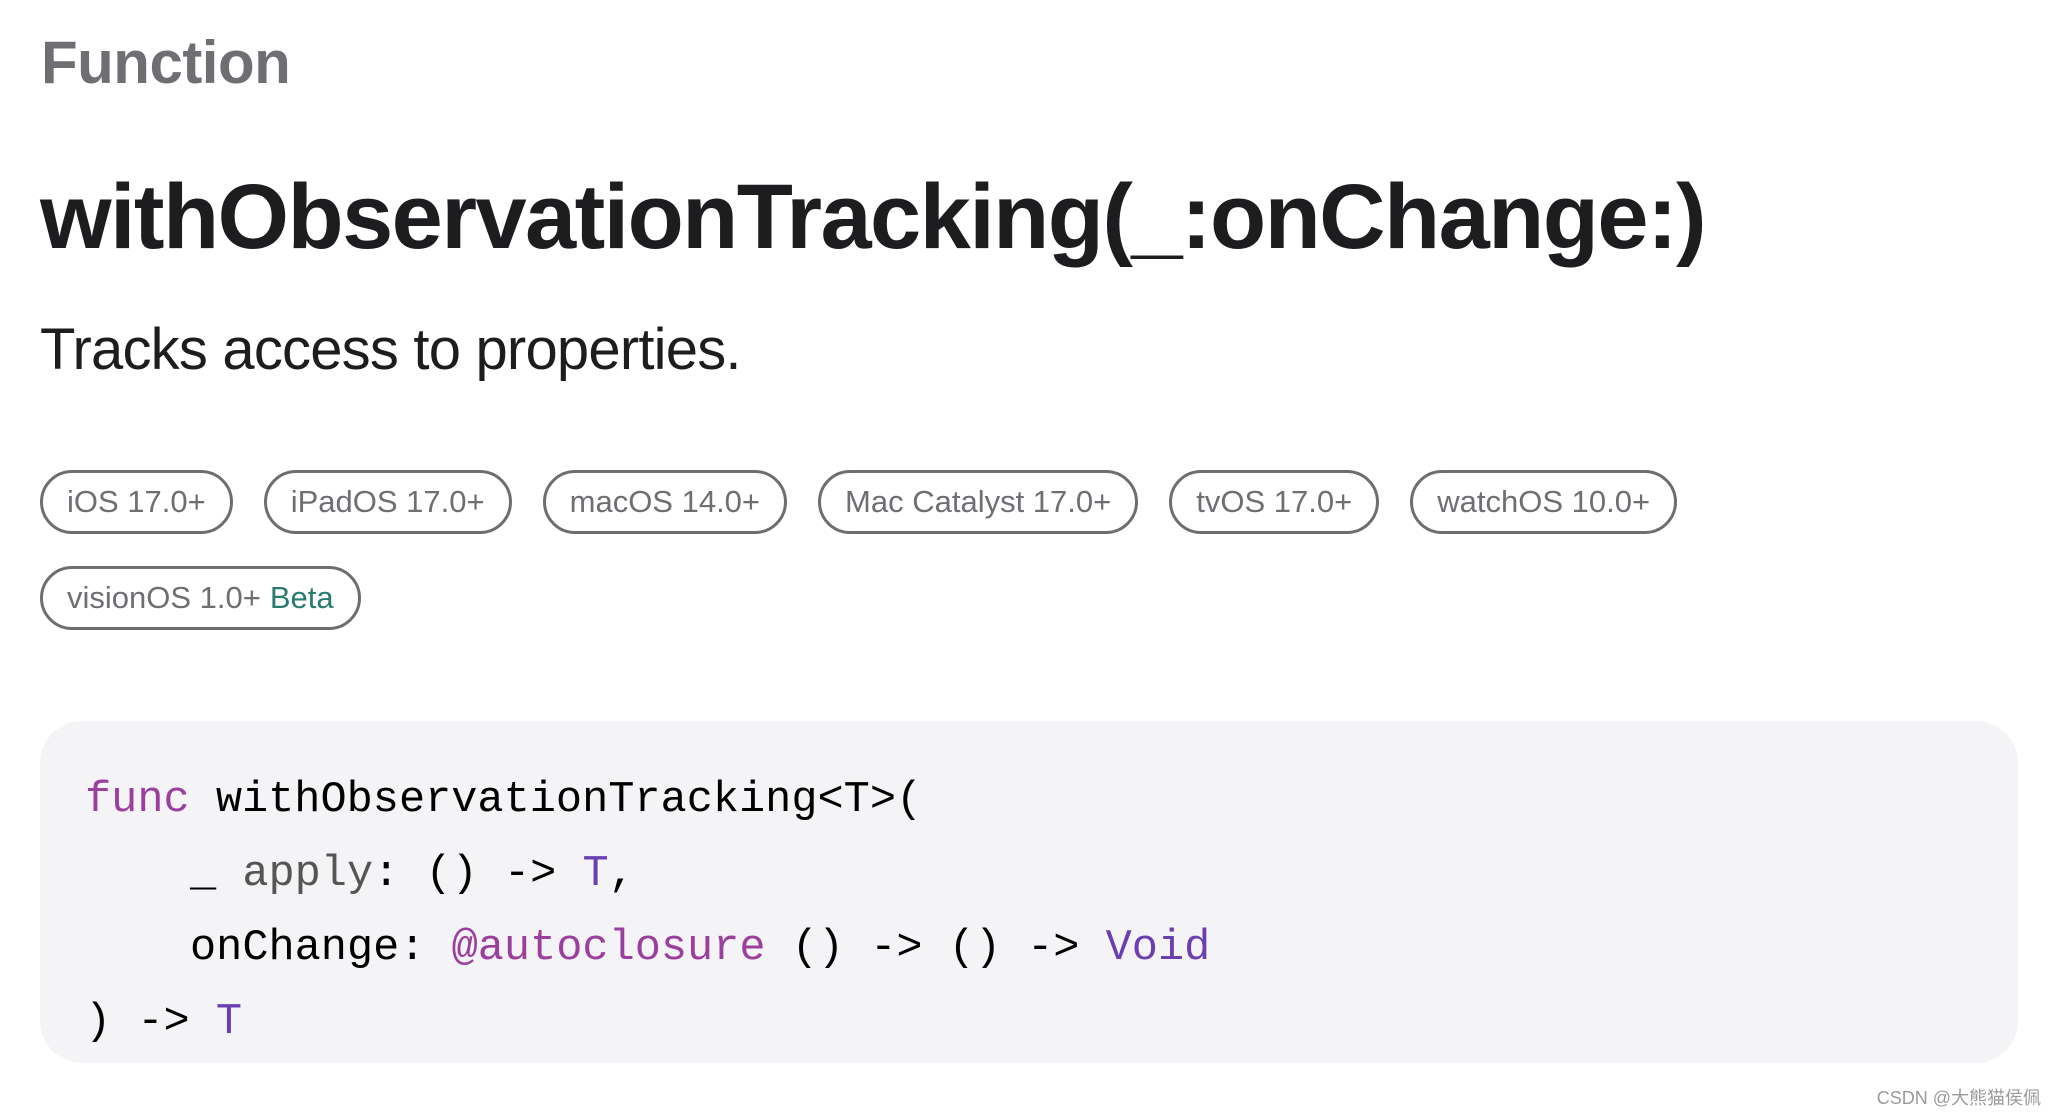 The height and width of the screenshot is (1118, 2058). Describe the element at coordinates (150, 1022) in the screenshot. I see `code-return-arrow: ) ->` at that location.